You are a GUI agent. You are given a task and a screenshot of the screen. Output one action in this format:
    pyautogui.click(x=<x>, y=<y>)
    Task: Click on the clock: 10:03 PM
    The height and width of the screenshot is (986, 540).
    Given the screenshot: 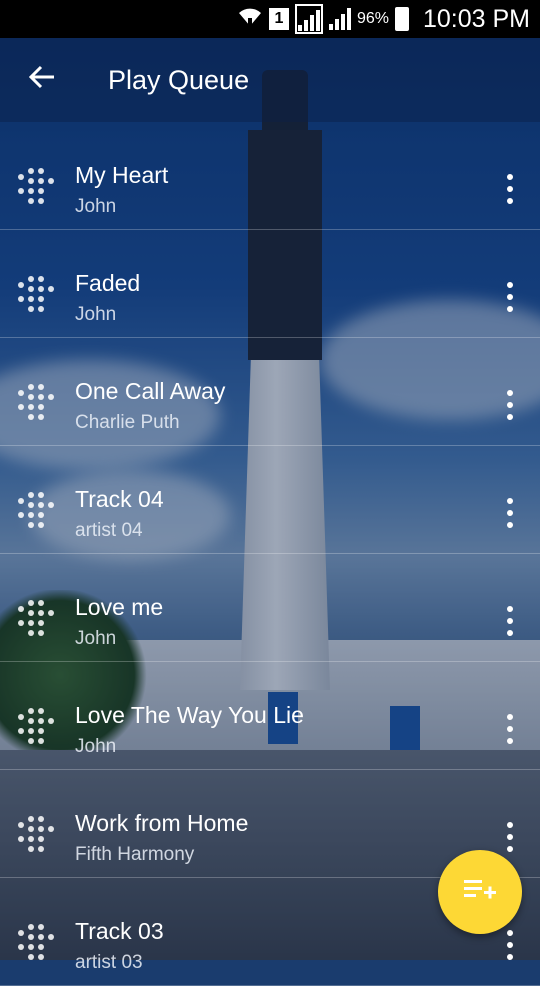 What is the action you would take?
    pyautogui.click(x=476, y=18)
    